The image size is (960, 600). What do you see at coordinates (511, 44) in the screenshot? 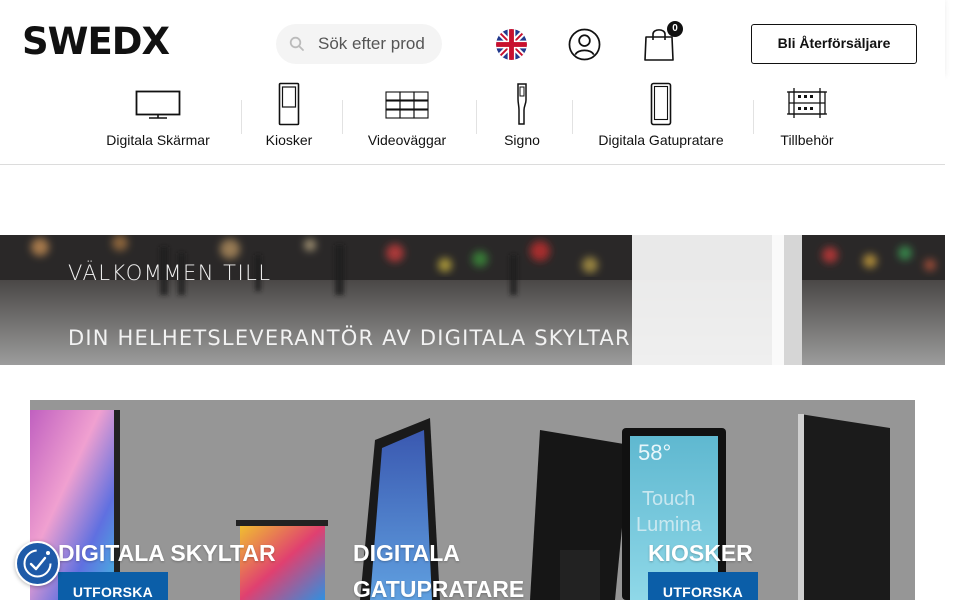
I see `uk-flag-icon` at bounding box center [511, 44].